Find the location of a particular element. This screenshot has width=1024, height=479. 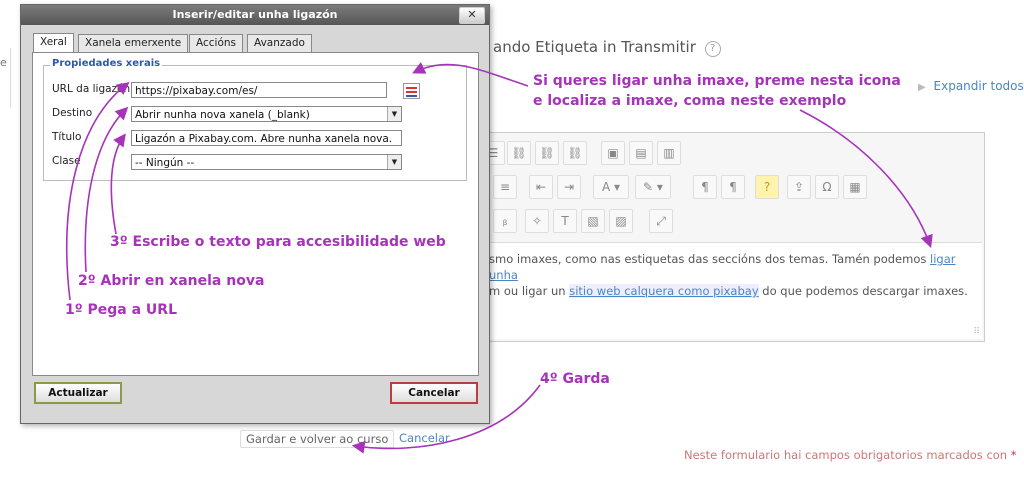

arrow-step3-to-title is located at coordinates (118, 184).